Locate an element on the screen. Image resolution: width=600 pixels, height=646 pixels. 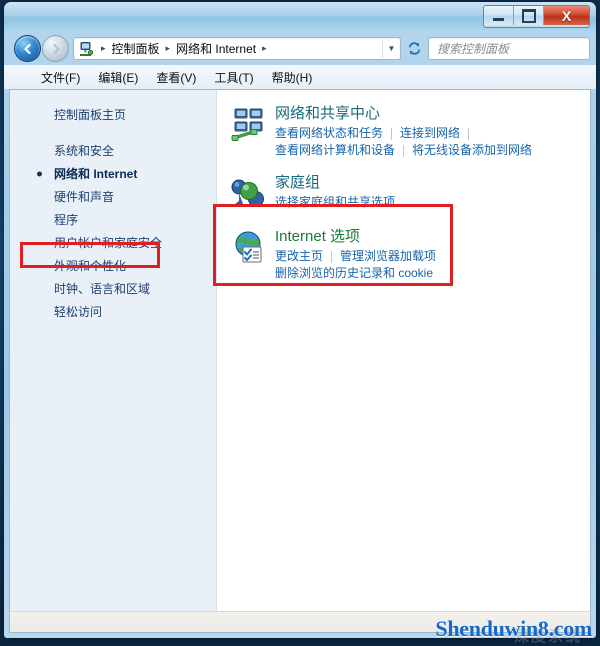
sublink-row: 更改主页 管理浏览器加载项 is located at coordinates (355, 256).